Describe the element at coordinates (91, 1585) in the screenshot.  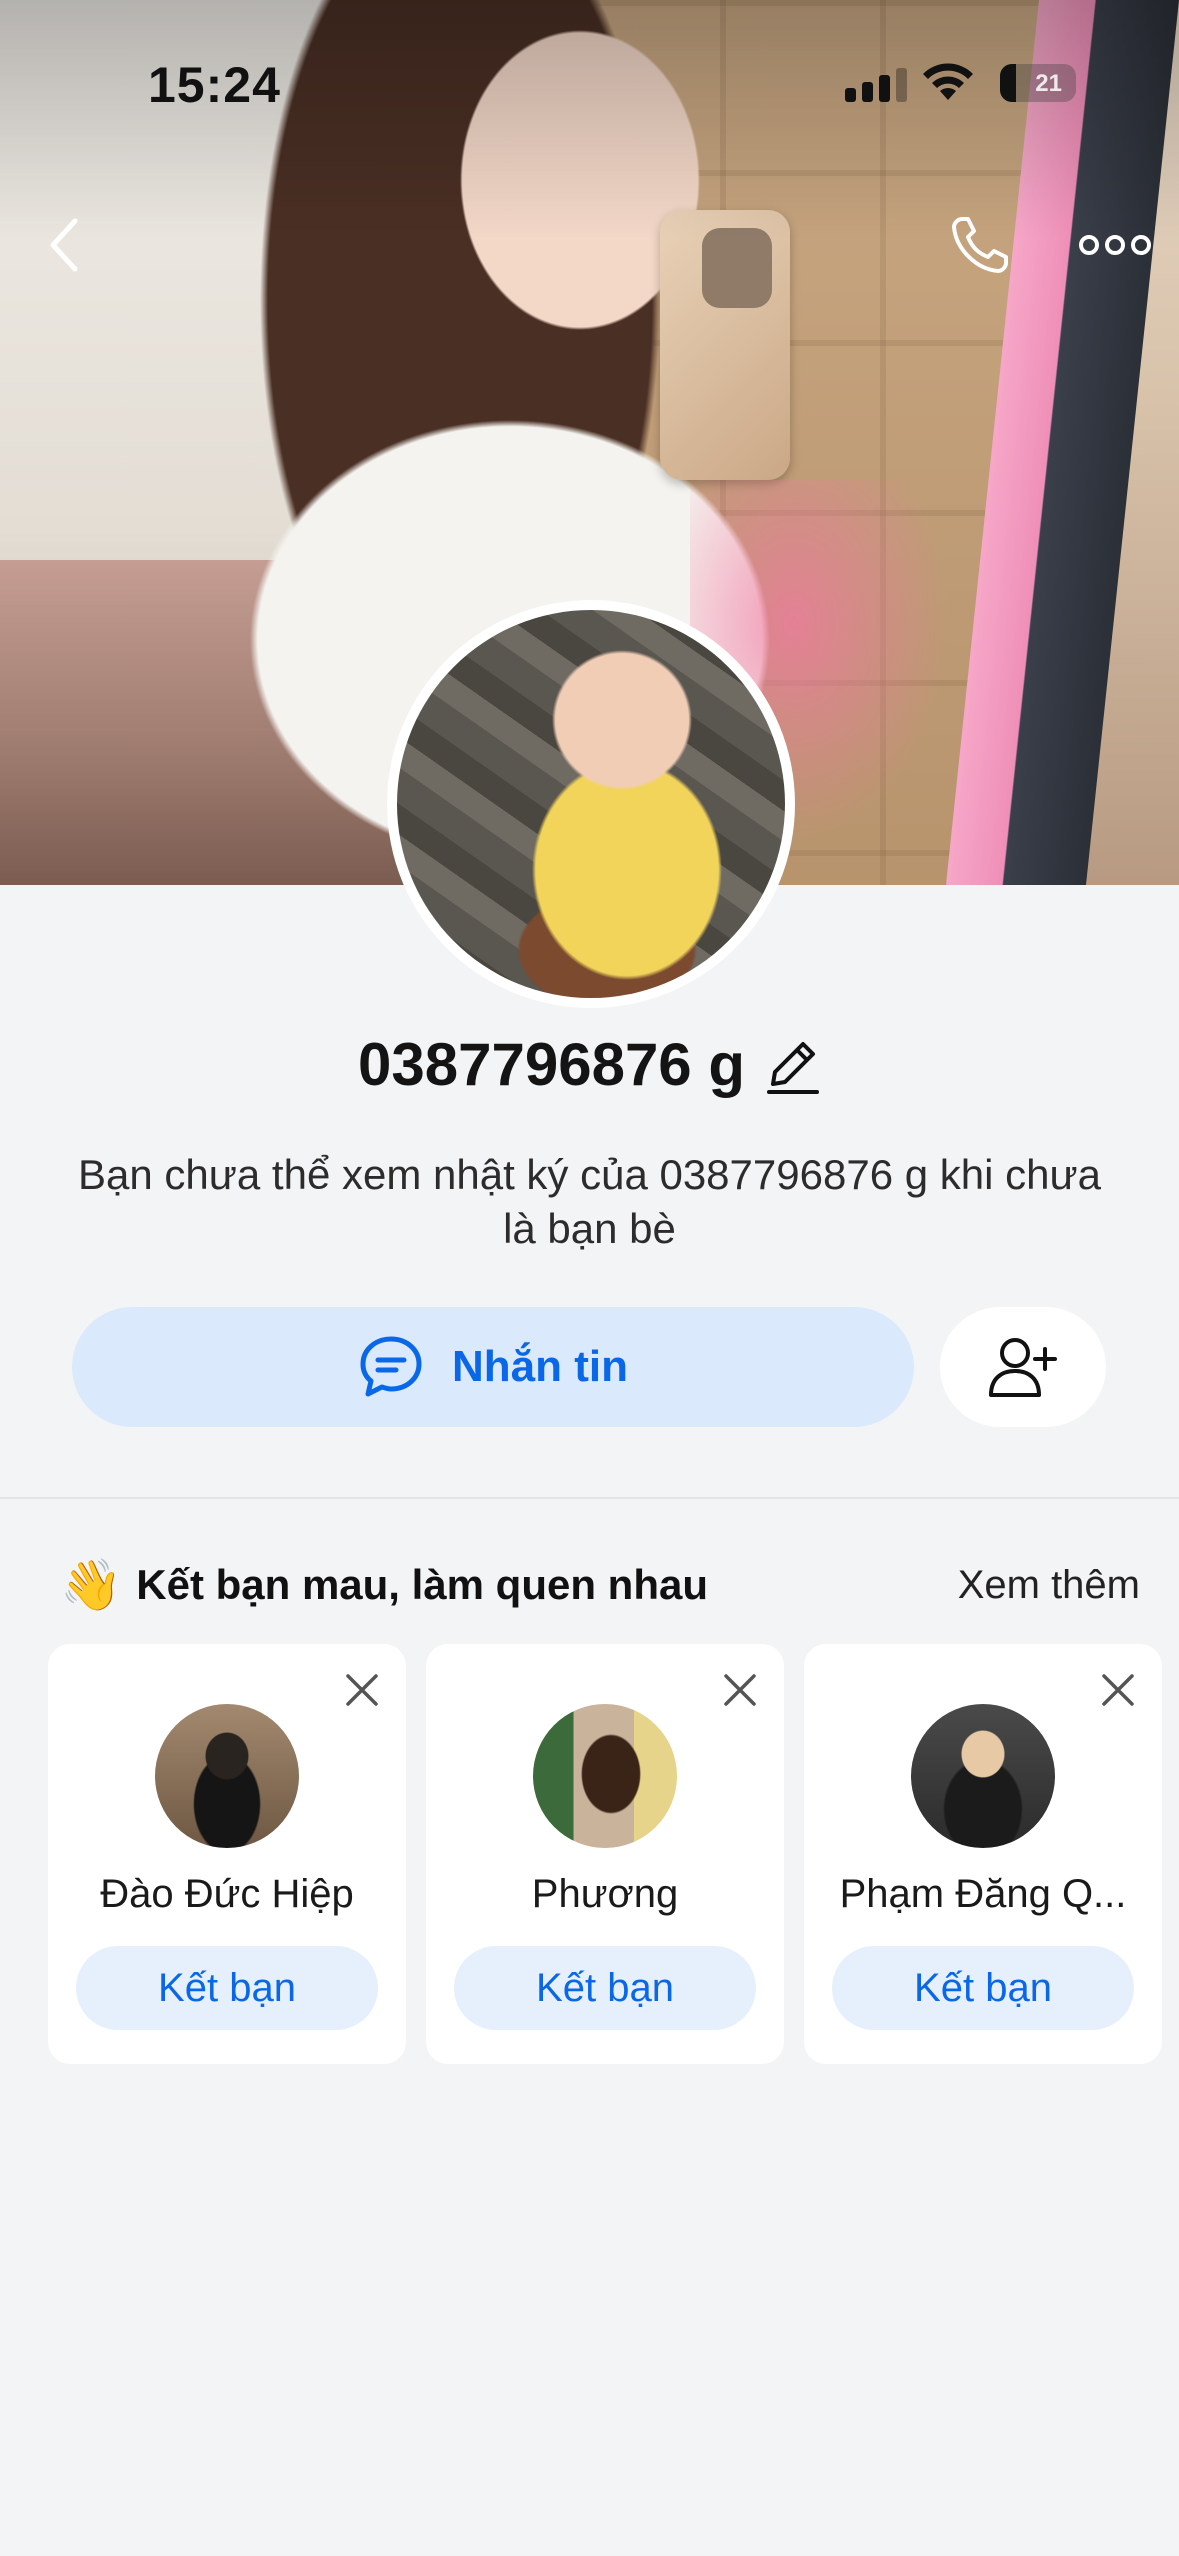
I see `waving-hand-icon: 👋` at that location.